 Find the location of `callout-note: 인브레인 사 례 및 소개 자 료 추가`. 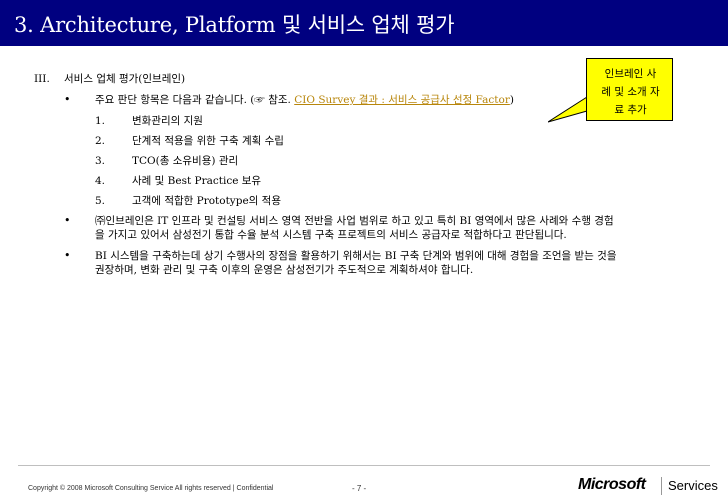

callout-note: 인브레인 사 례 및 소개 자 료 추가 is located at coordinates (629, 89).